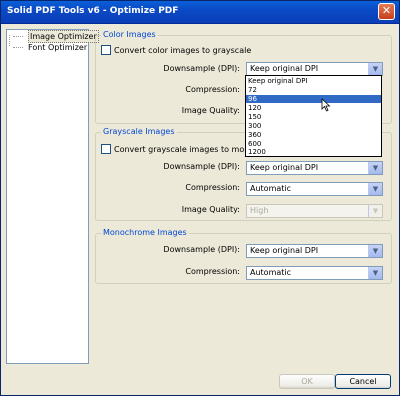 Image resolution: width=400 pixels, height=396 pixels. What do you see at coordinates (313, 108) in the screenshot?
I see `dropdown-option: 120` at bounding box center [313, 108].